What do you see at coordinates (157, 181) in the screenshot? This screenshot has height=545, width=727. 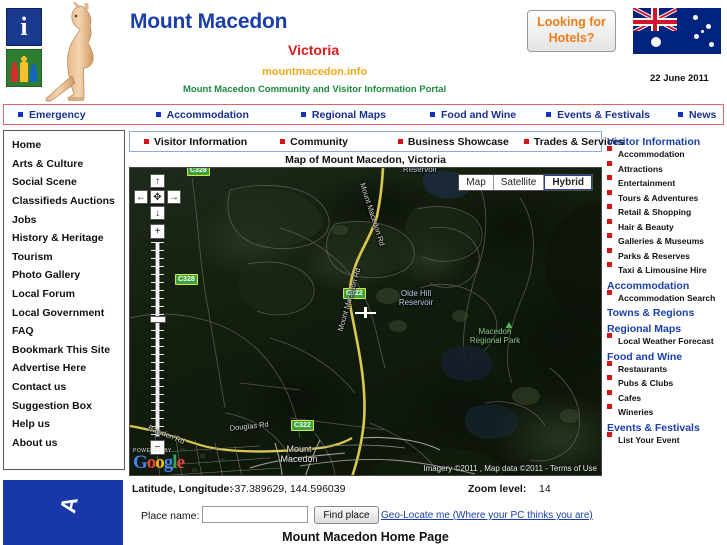 I see `map-pan-up-button: ↑` at bounding box center [157, 181].